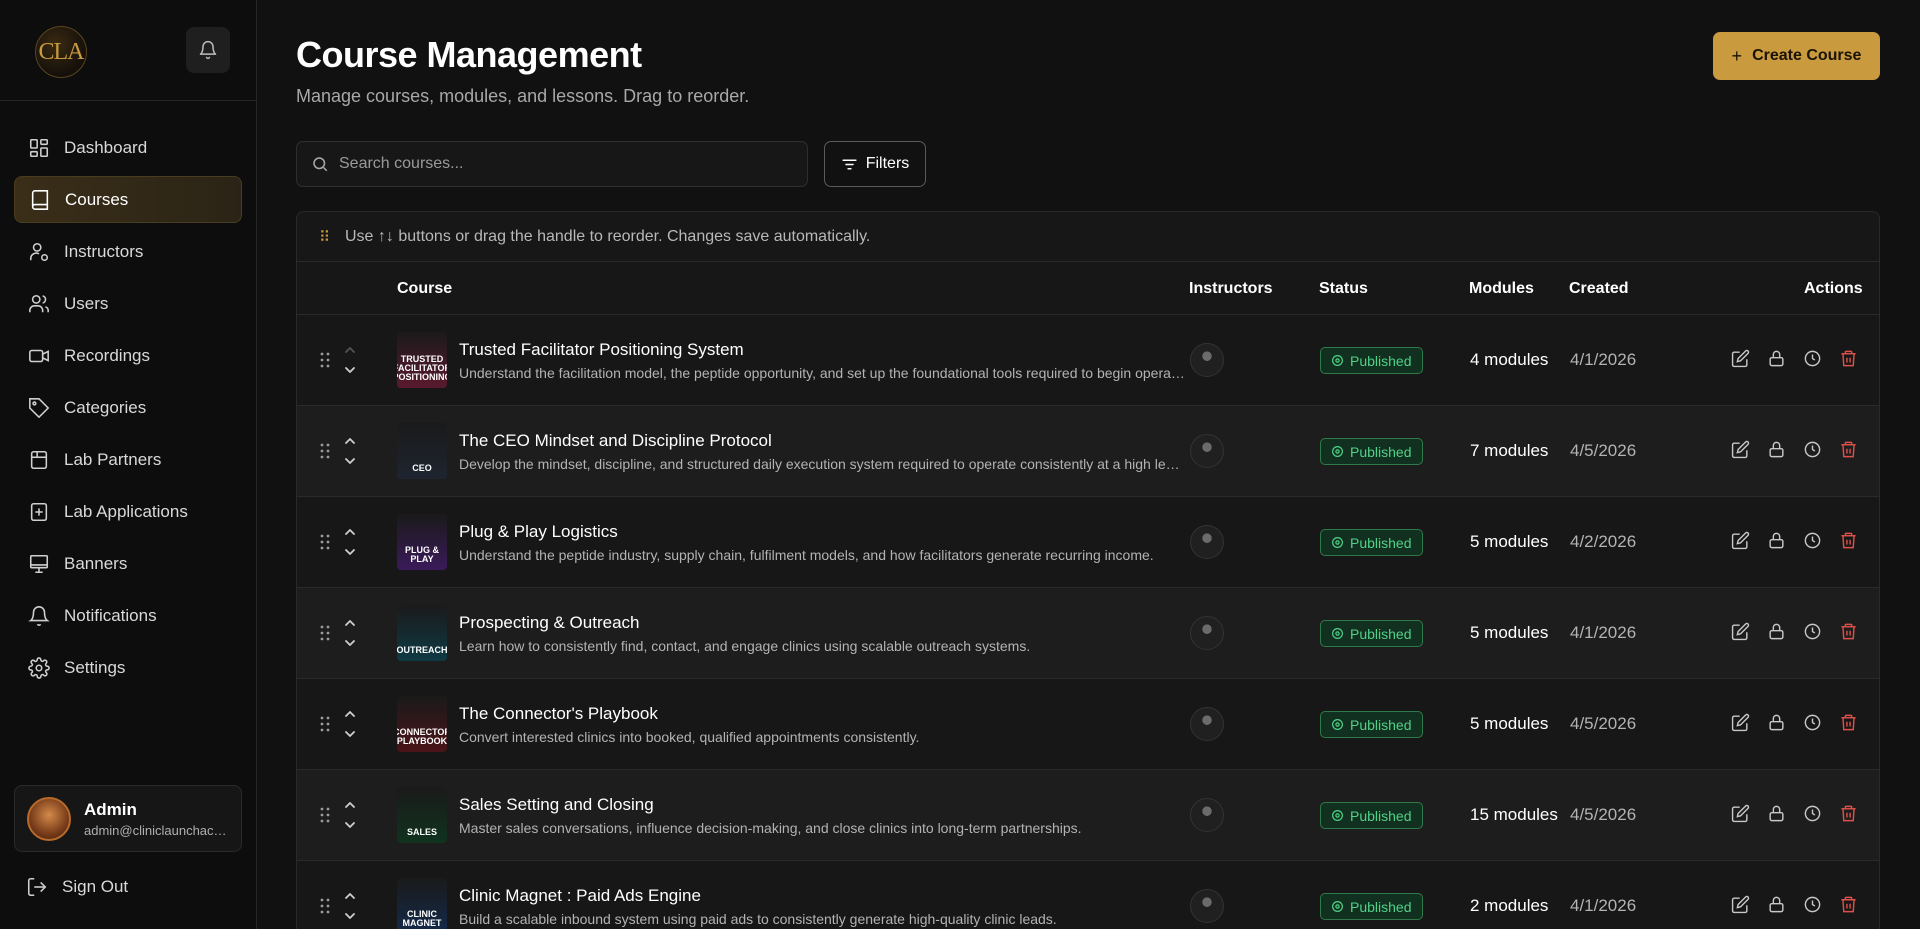 The width and height of the screenshot is (1920, 929). What do you see at coordinates (61, 52) in the screenshot?
I see `brand-logo: CLA` at bounding box center [61, 52].